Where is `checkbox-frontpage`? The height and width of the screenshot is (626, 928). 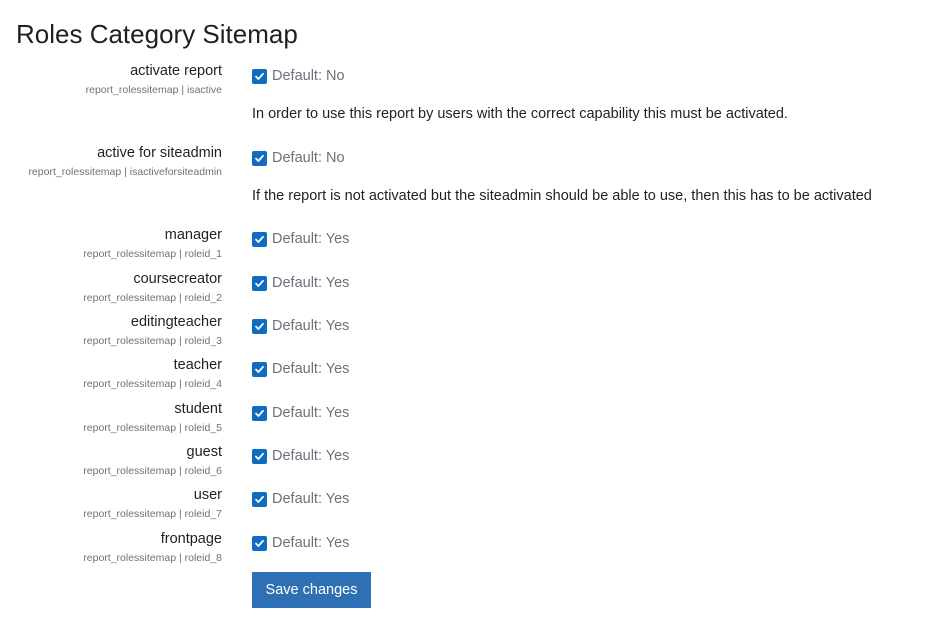
checkbox-frontpage is located at coordinates (259, 543).